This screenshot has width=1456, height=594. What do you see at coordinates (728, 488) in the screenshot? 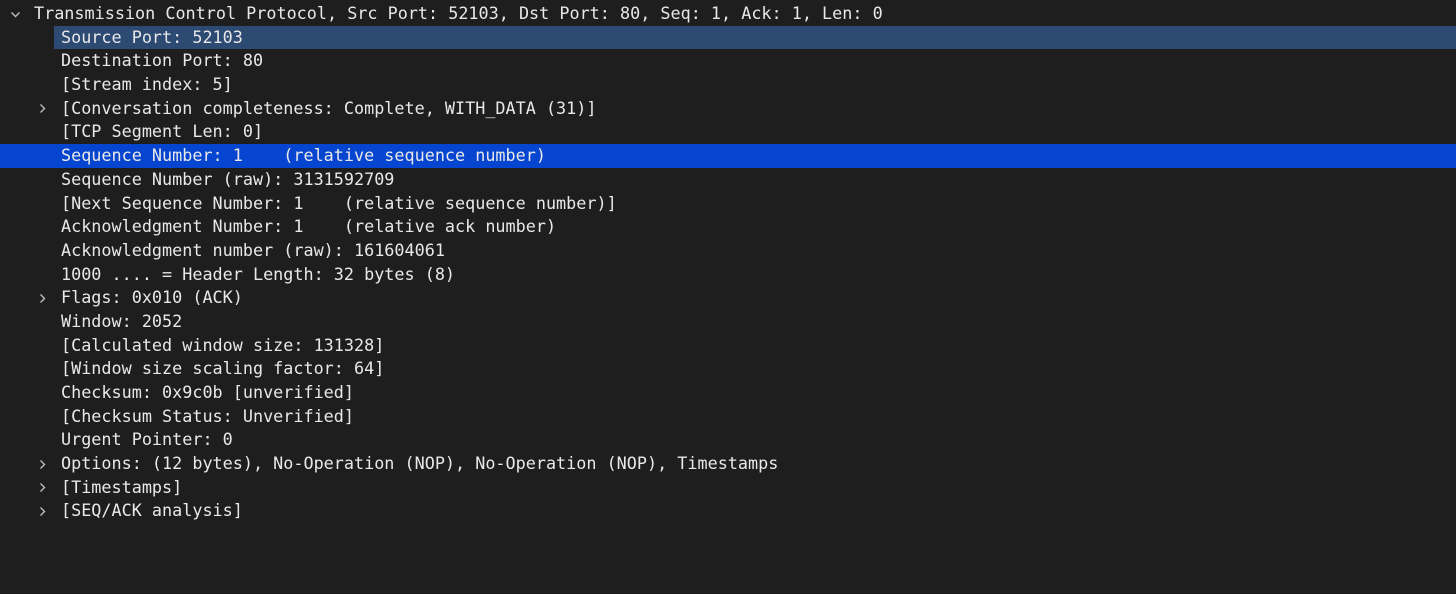
I see `tree-item-timestamps: [Timestamps]` at bounding box center [728, 488].